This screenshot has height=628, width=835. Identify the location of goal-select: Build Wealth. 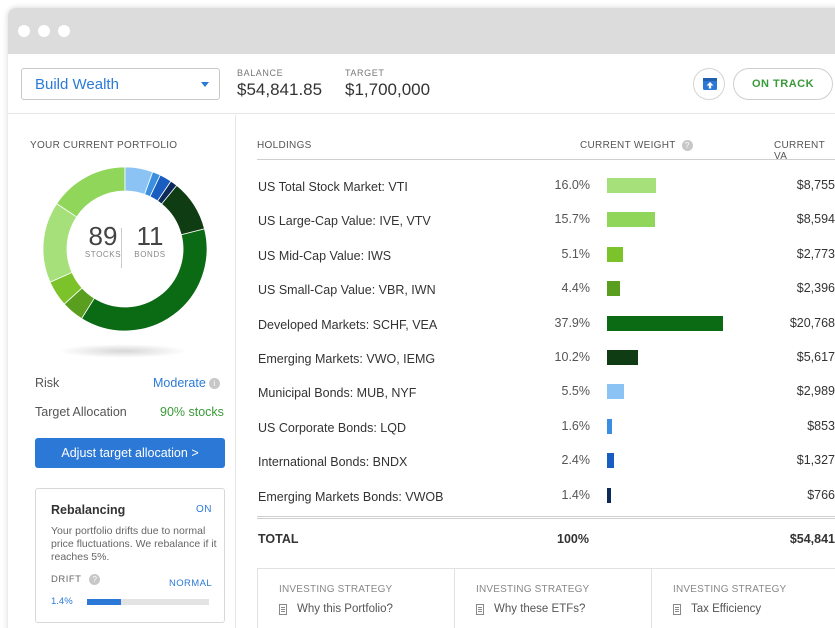
(120, 84).